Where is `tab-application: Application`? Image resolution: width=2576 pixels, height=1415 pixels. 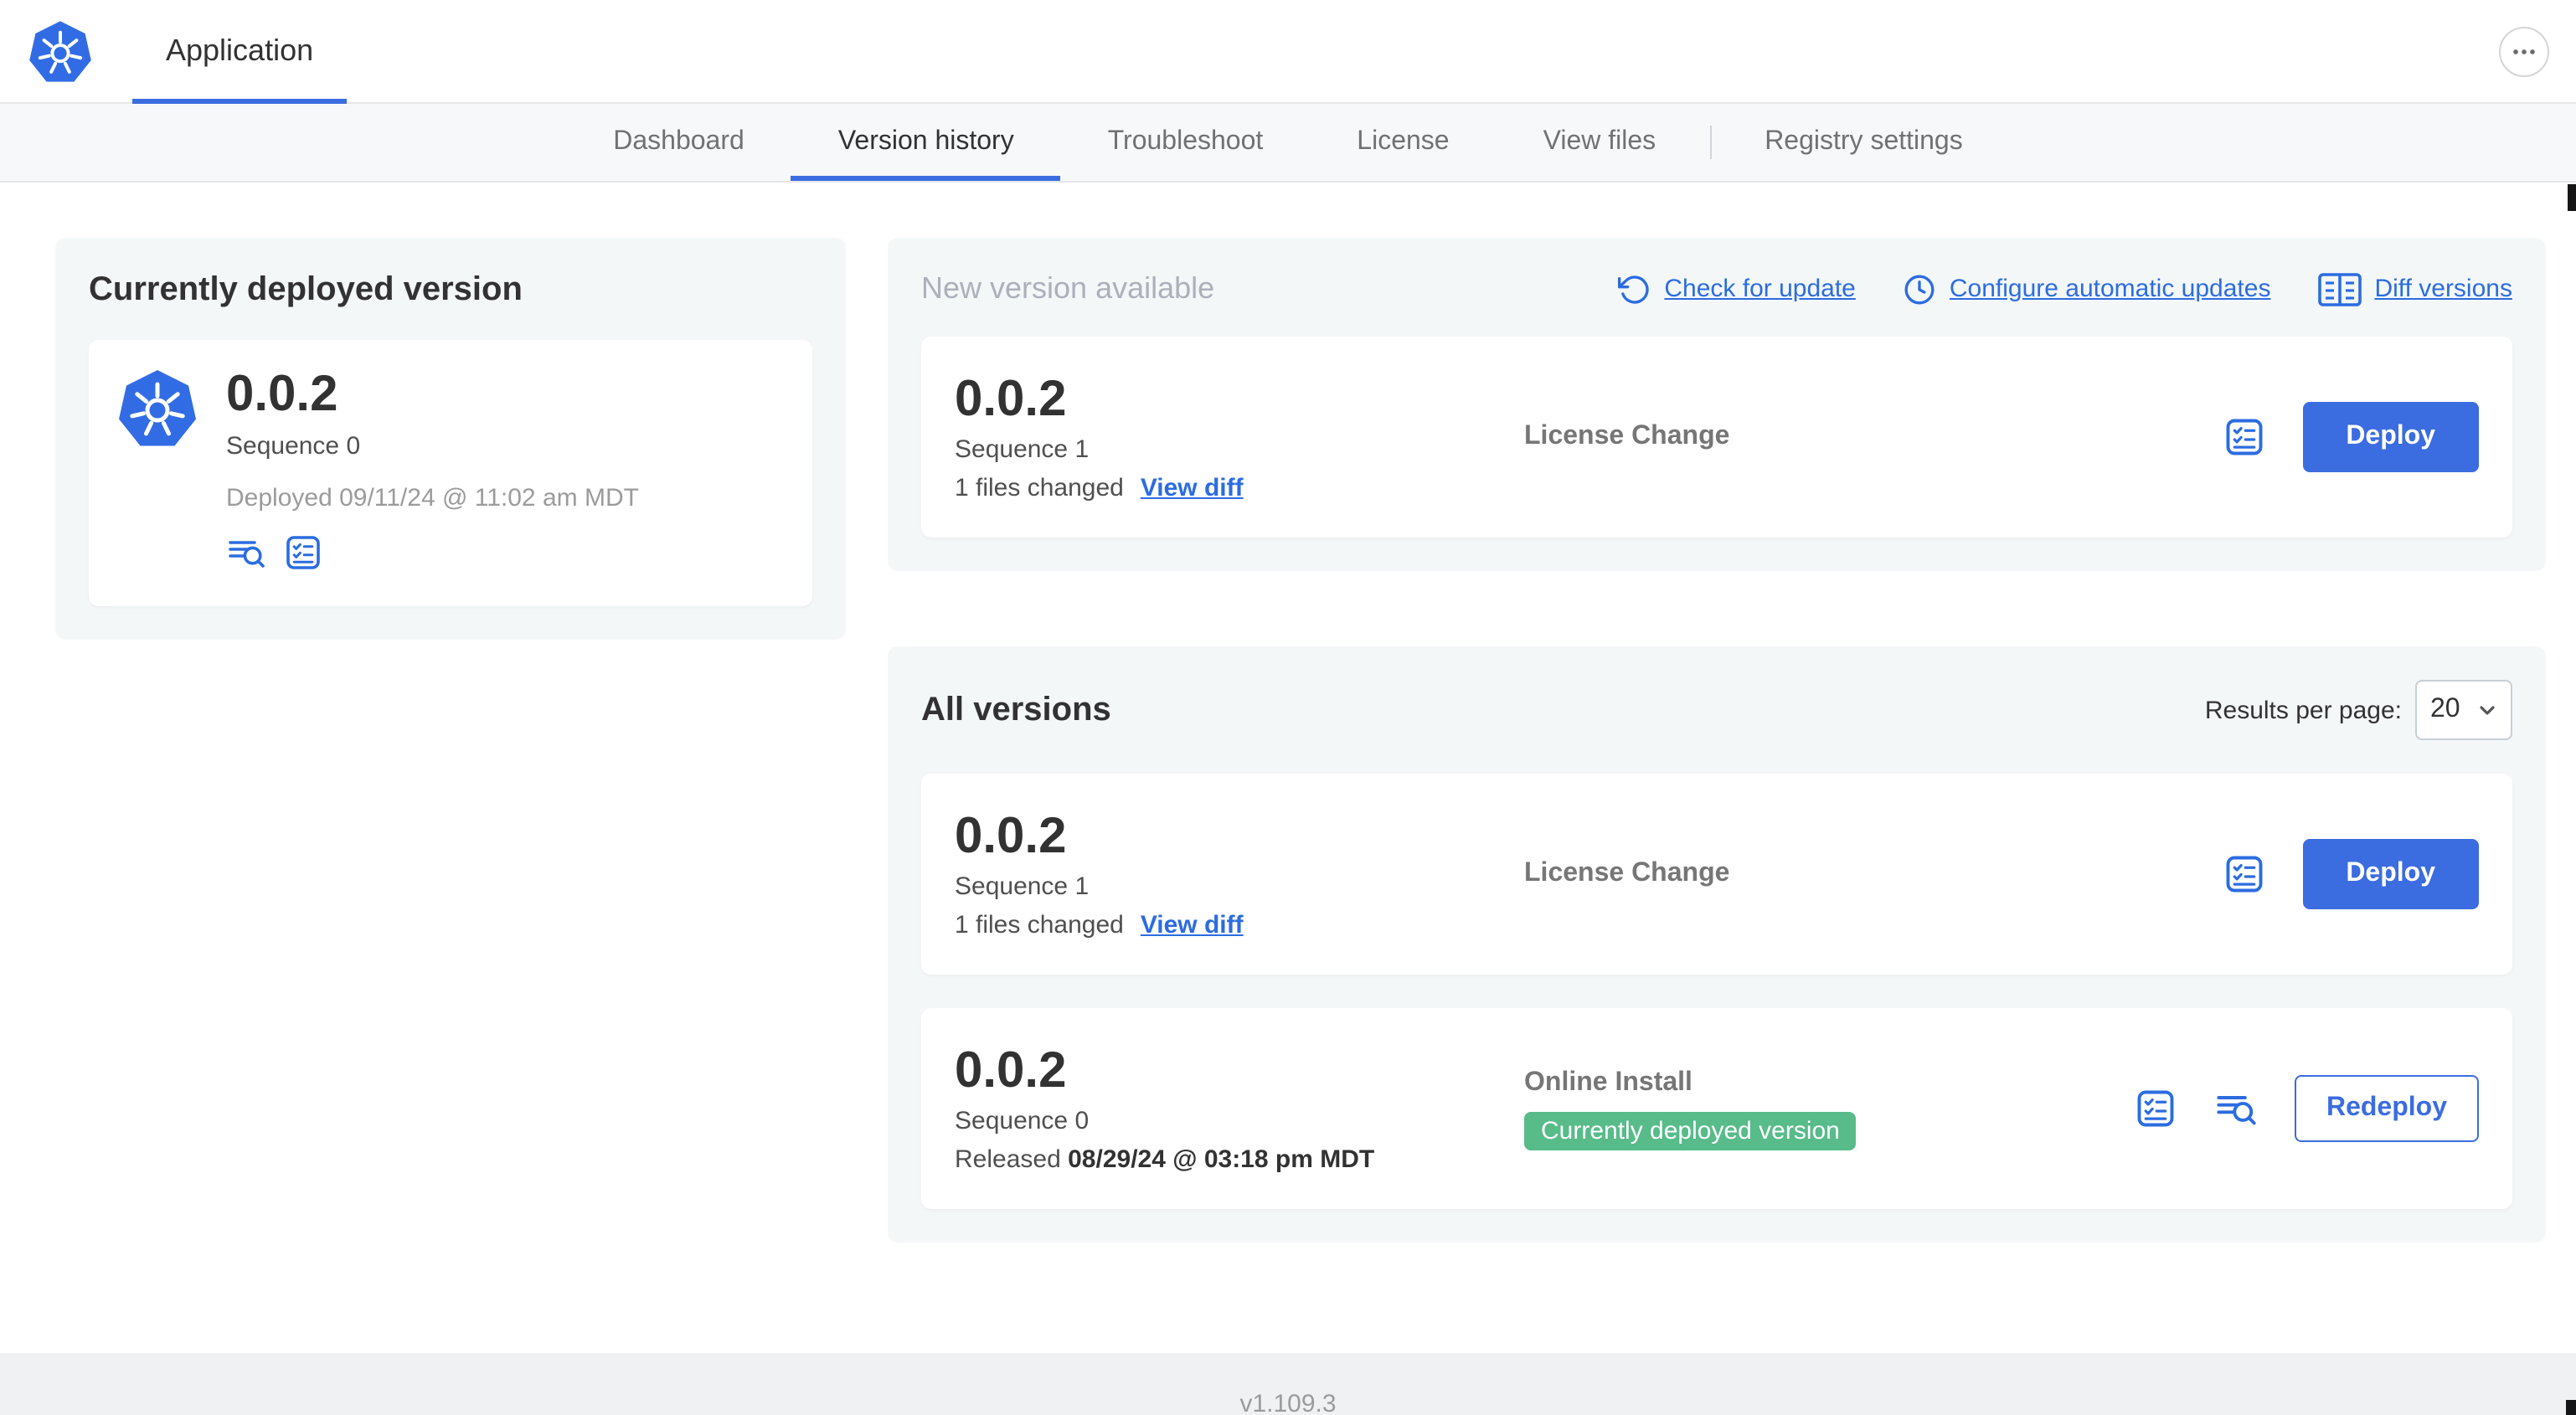 tab-application: Application is located at coordinates (240, 52).